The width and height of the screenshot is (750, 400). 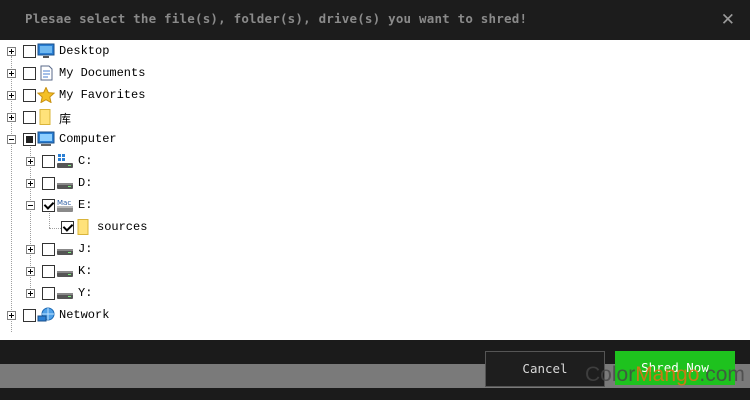 I want to click on close-icon: ✕, so click(x=728, y=20).